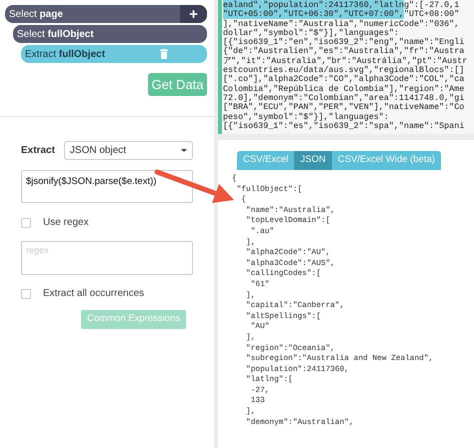 The width and height of the screenshot is (474, 448). I want to click on expression-field: $jsonify($JSON.parse($e.text)), so click(107, 186).